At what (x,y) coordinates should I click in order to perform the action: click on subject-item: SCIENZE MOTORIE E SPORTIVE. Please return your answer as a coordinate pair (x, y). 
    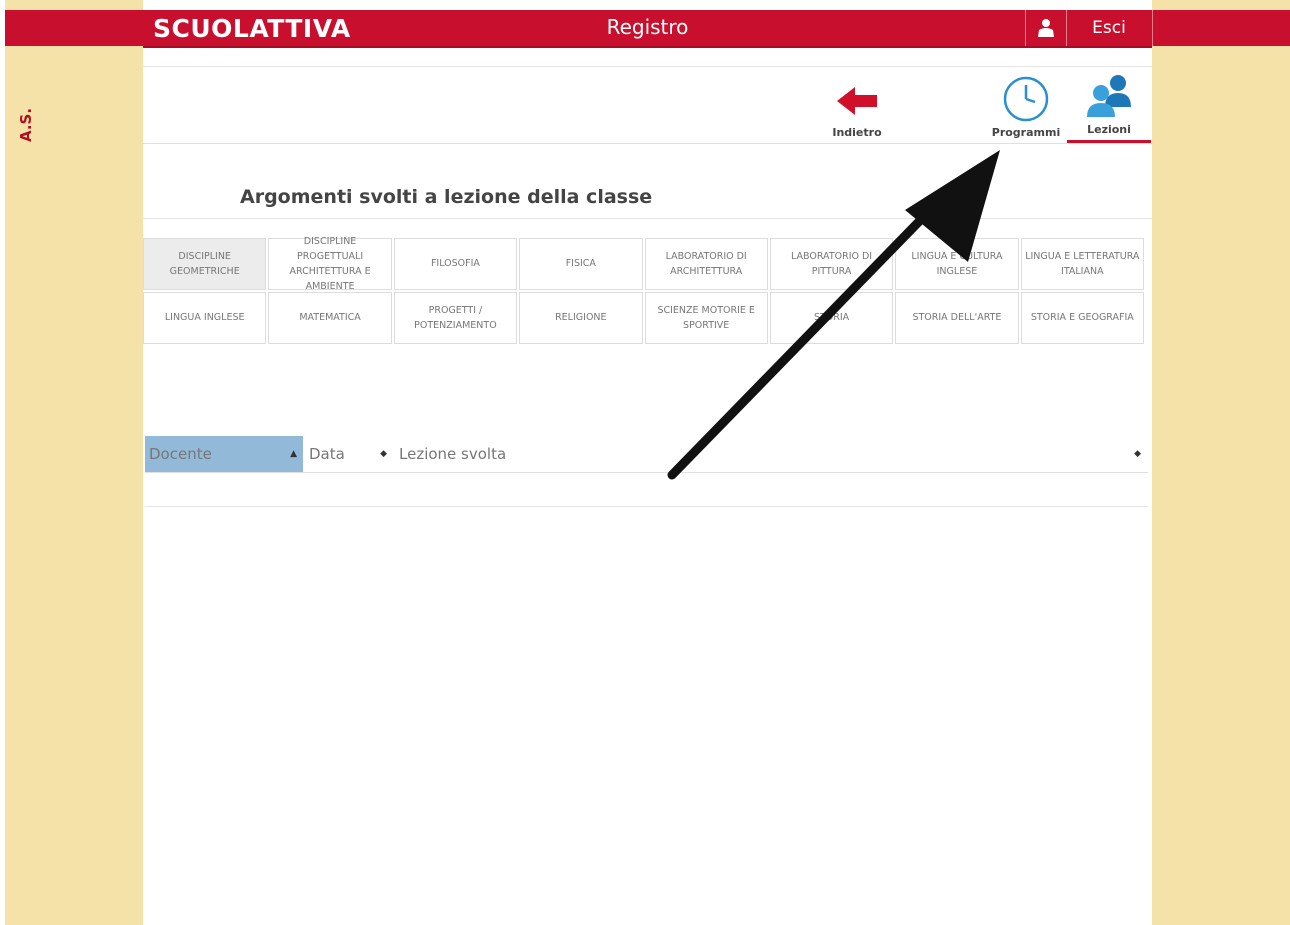
    Looking at the image, I should click on (706, 318).